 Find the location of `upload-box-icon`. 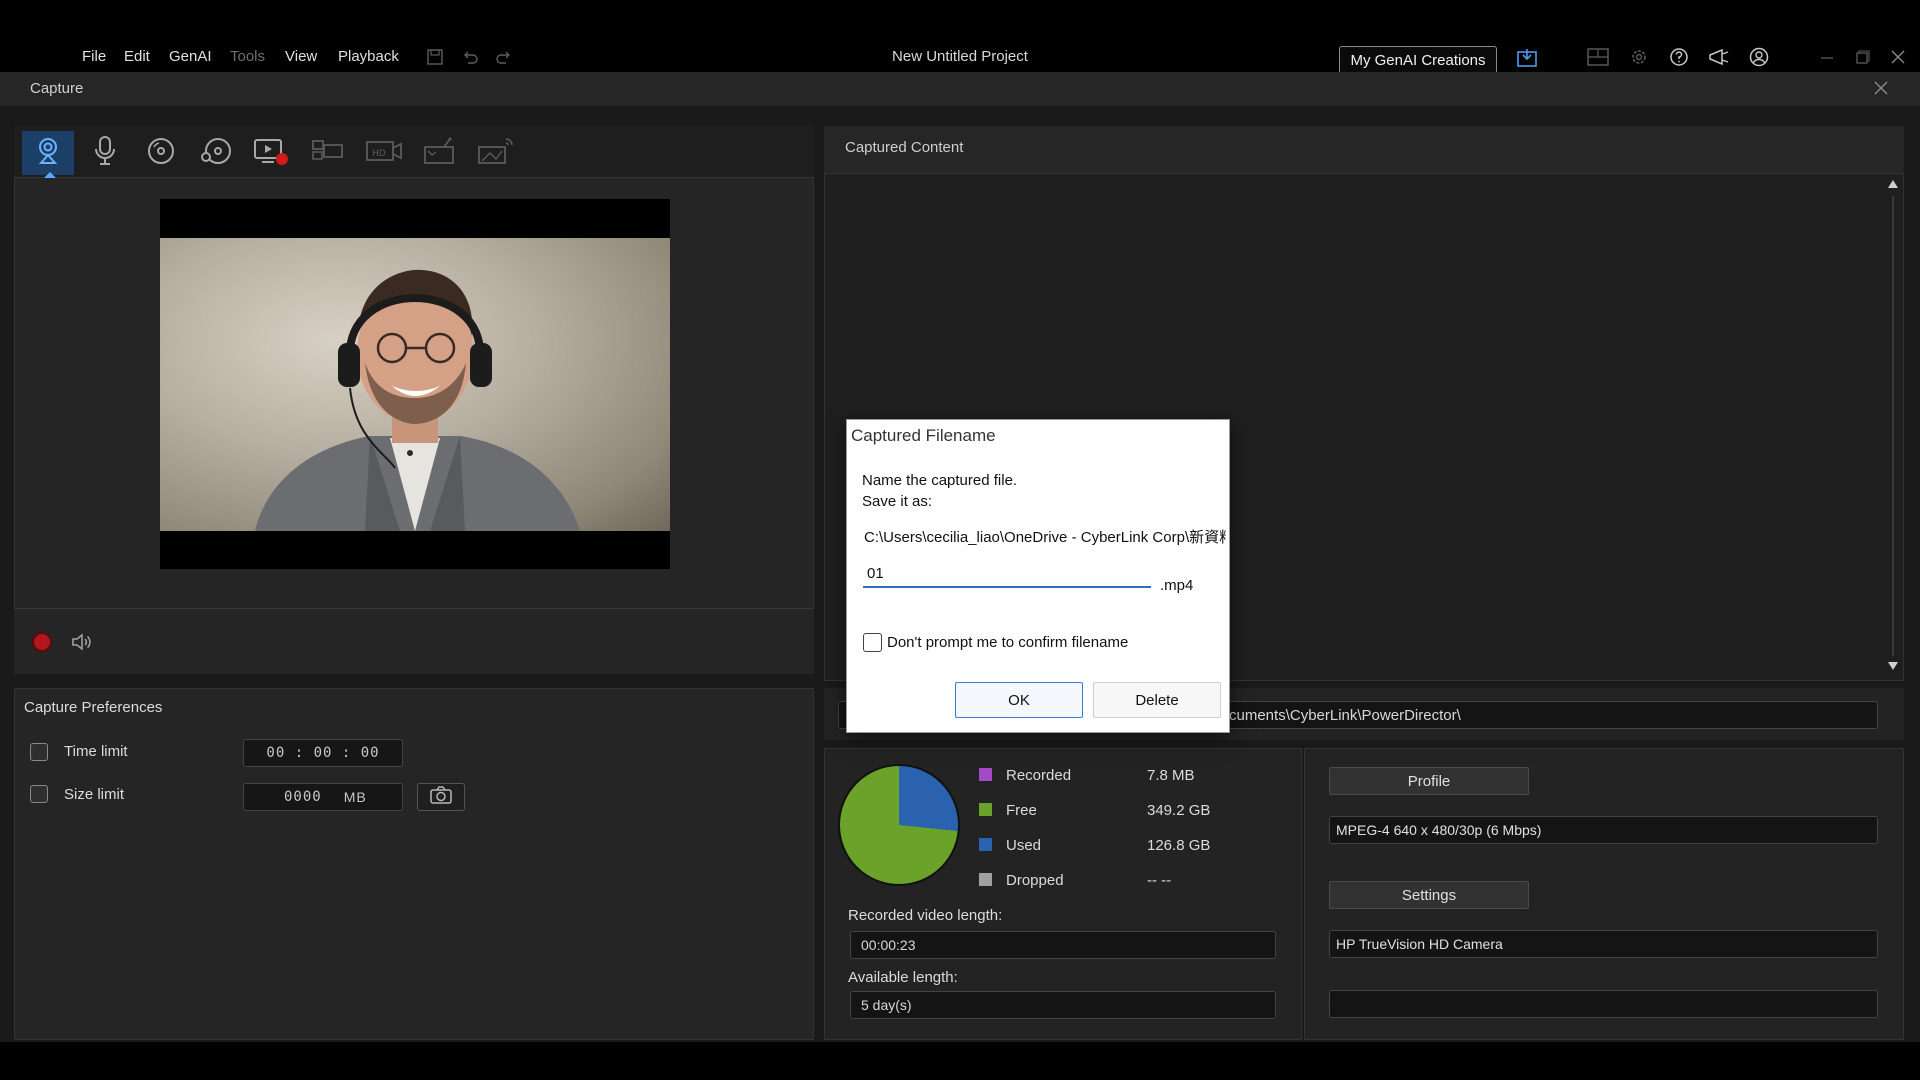

upload-box-icon is located at coordinates (1527, 57).